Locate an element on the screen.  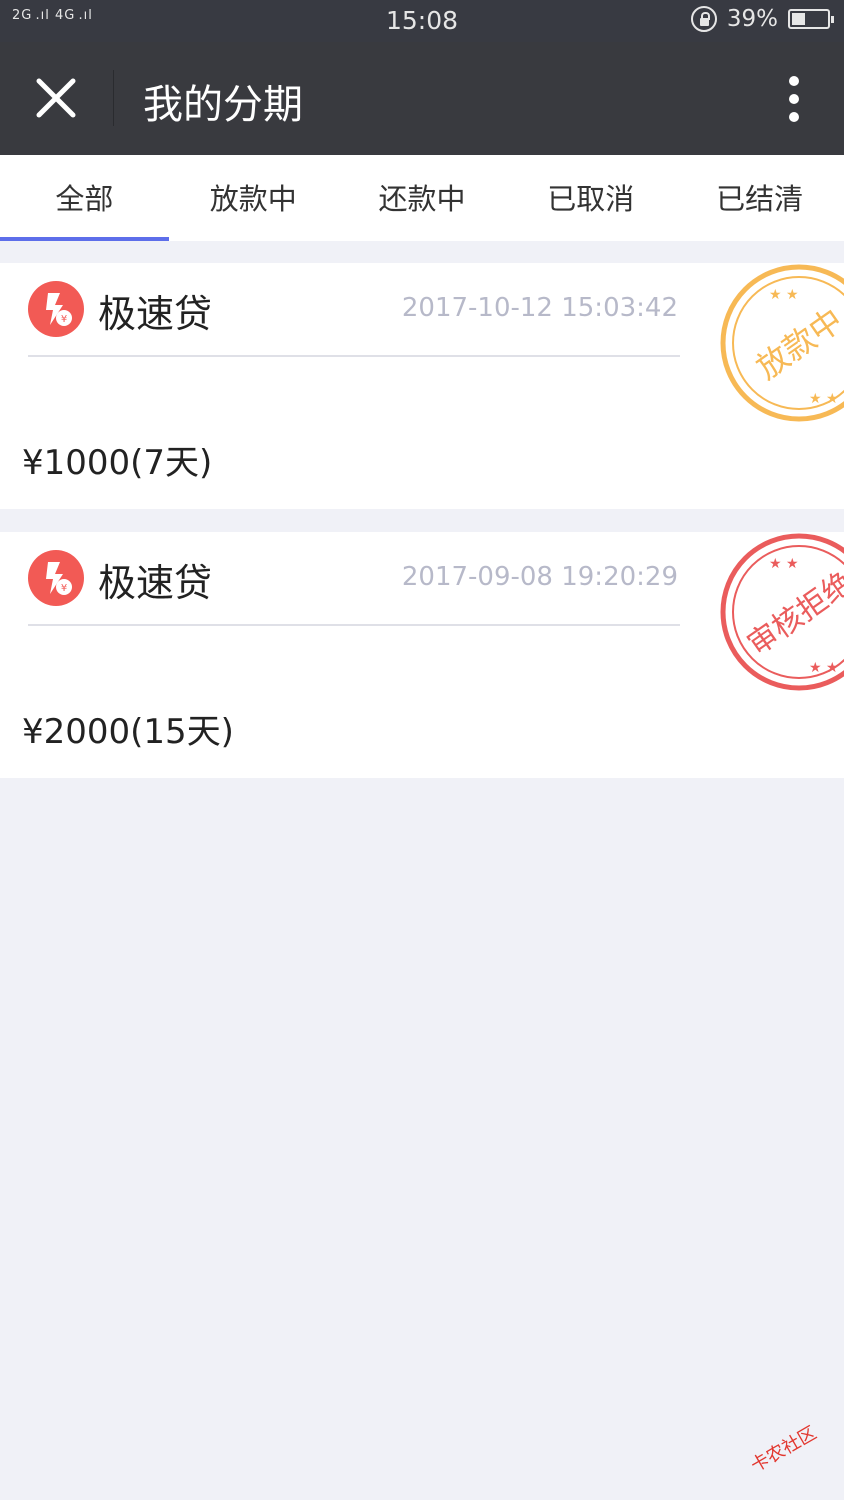
close-icon is located at coordinates (56, 98).